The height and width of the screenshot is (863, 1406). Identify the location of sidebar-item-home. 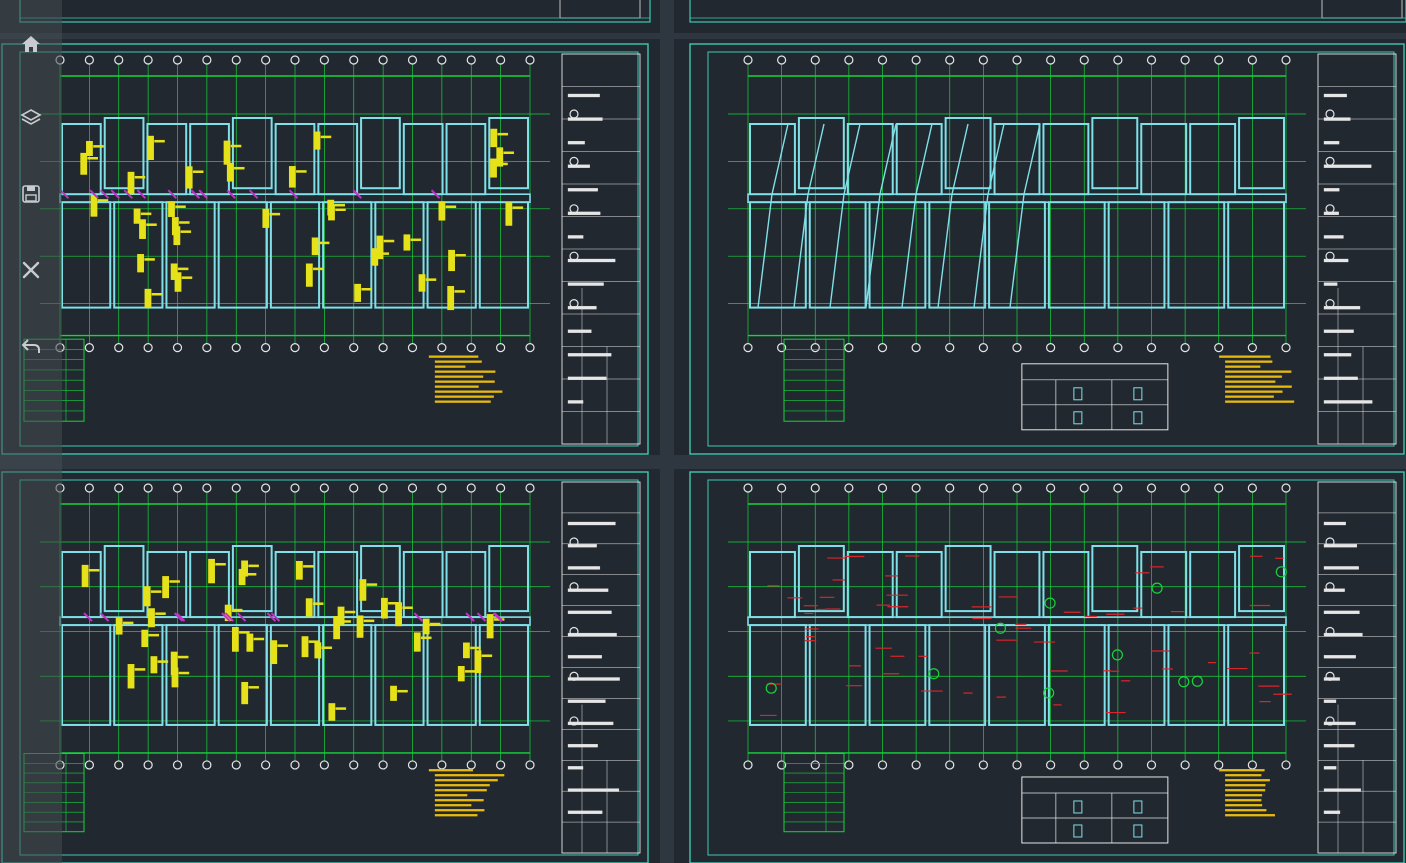
(31, 47).